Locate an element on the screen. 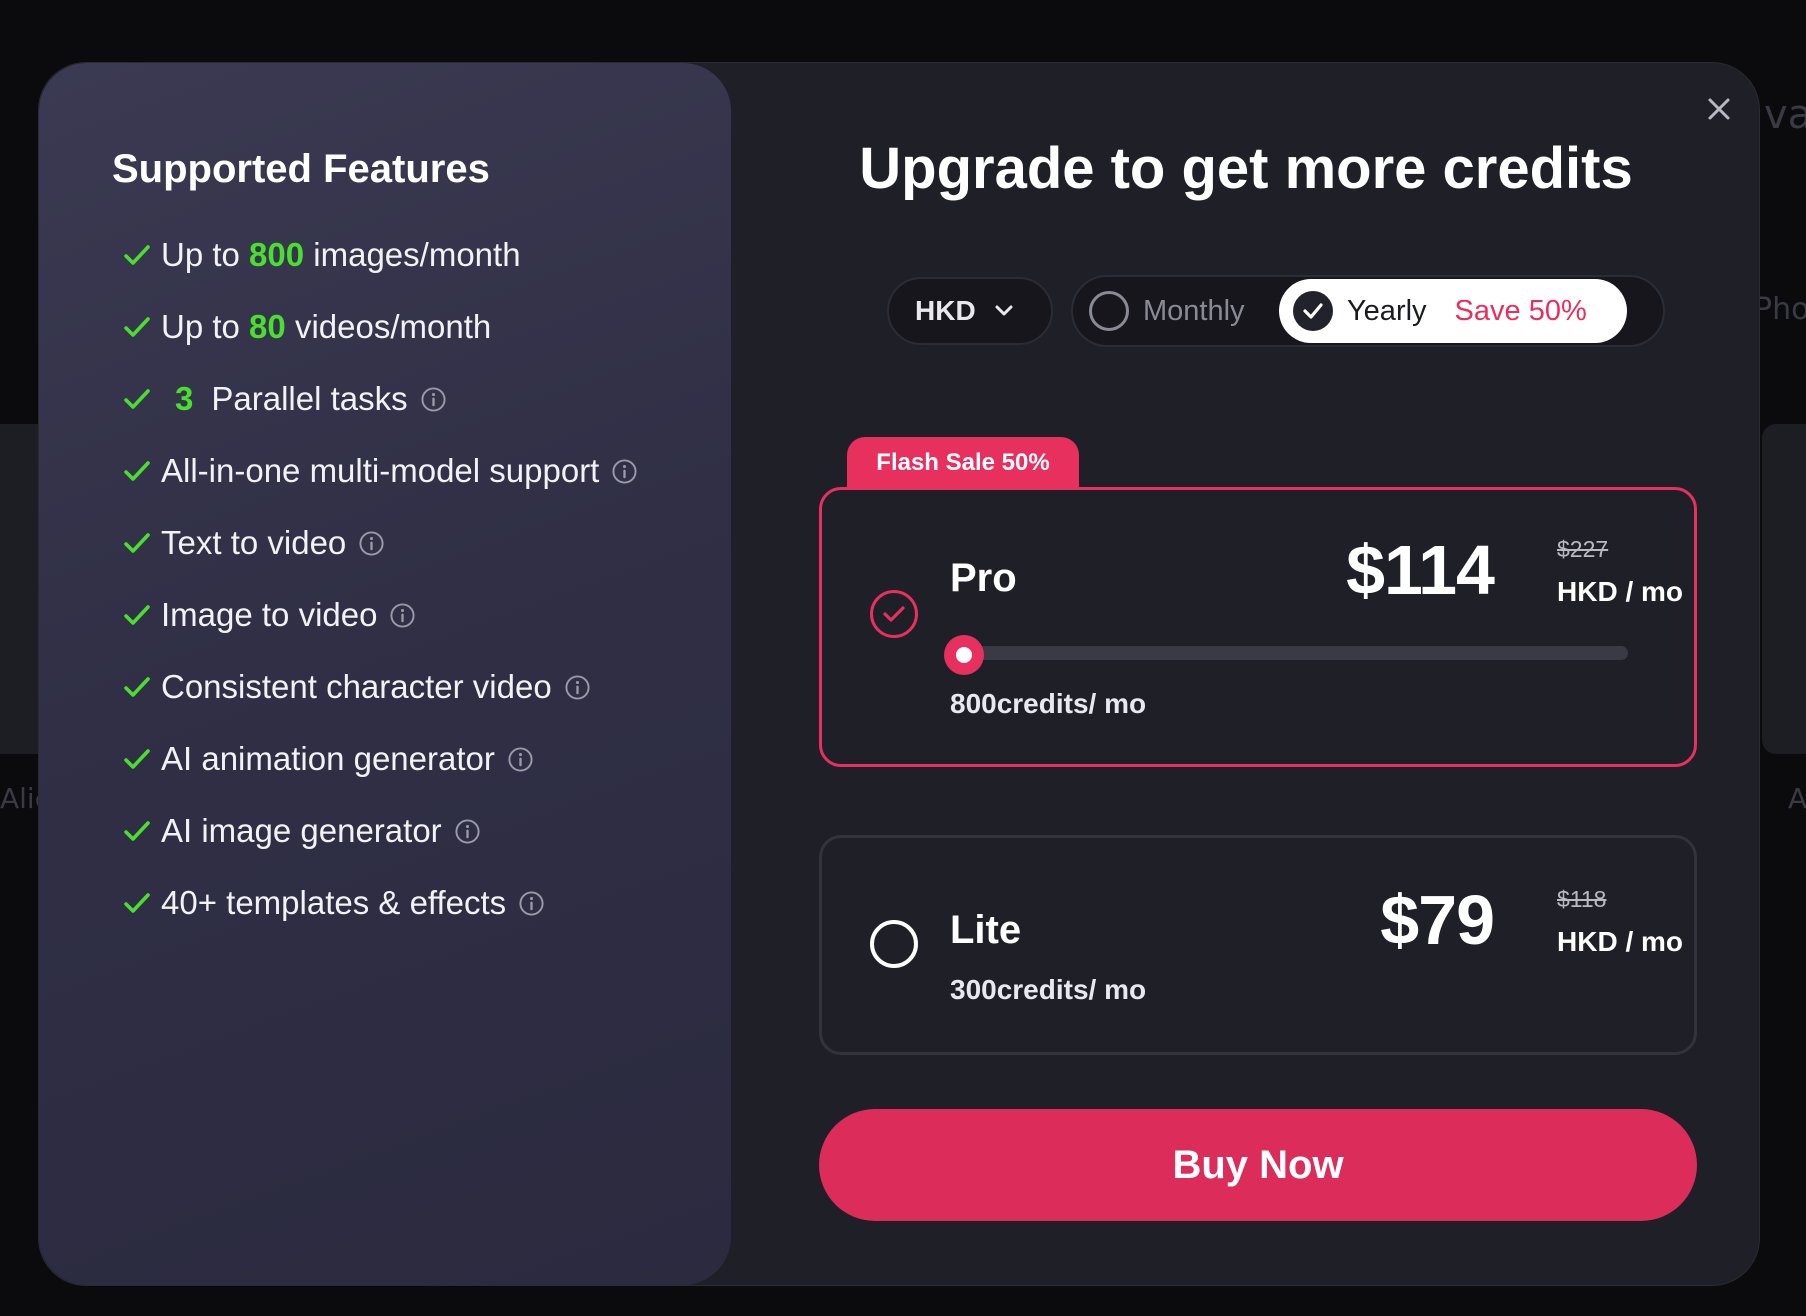  feature-text: images/month is located at coordinates (417, 254).